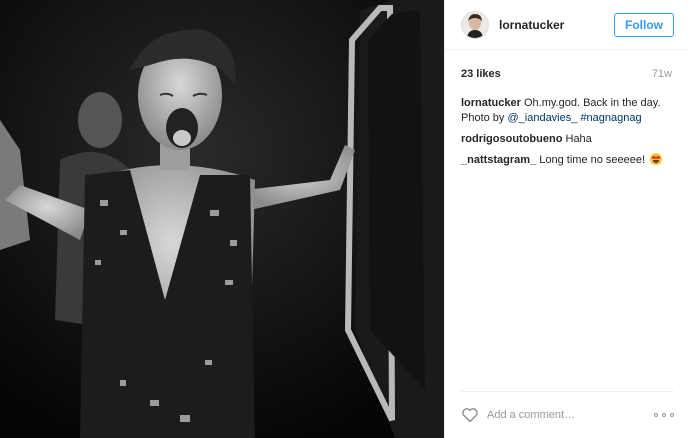  What do you see at coordinates (656, 159) in the screenshot?
I see `heart-eyes-emoji-icon` at bounding box center [656, 159].